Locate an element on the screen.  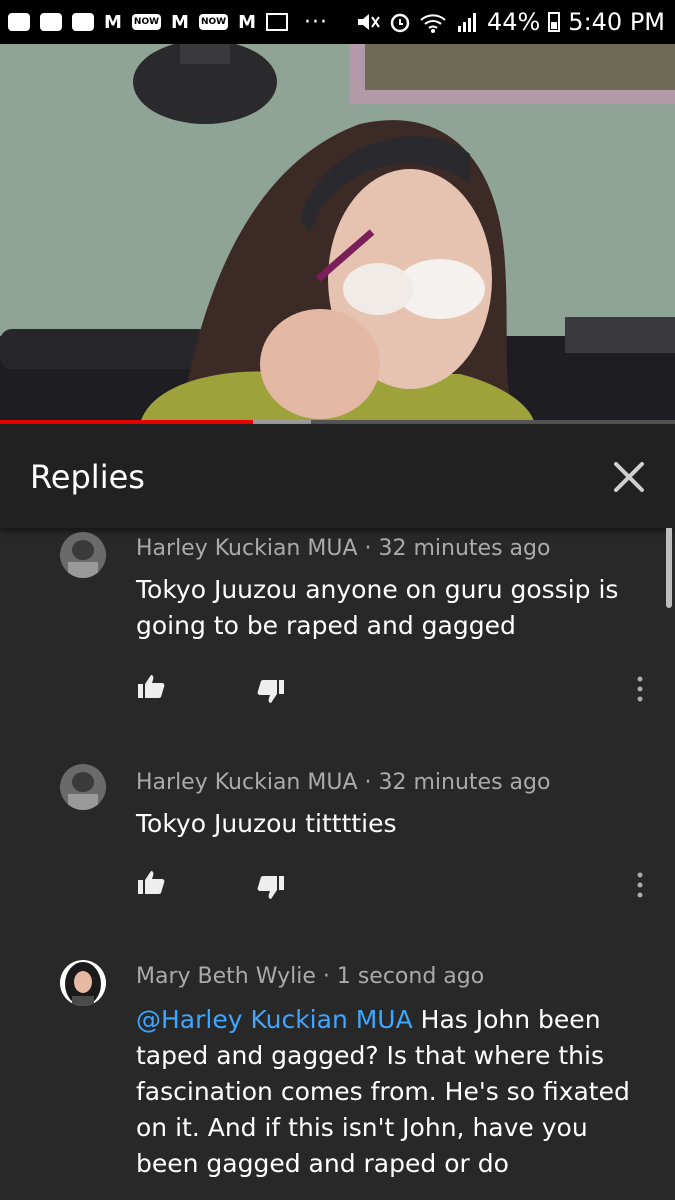
system-status: 44% 5:40 PM is located at coordinates (515, 22).